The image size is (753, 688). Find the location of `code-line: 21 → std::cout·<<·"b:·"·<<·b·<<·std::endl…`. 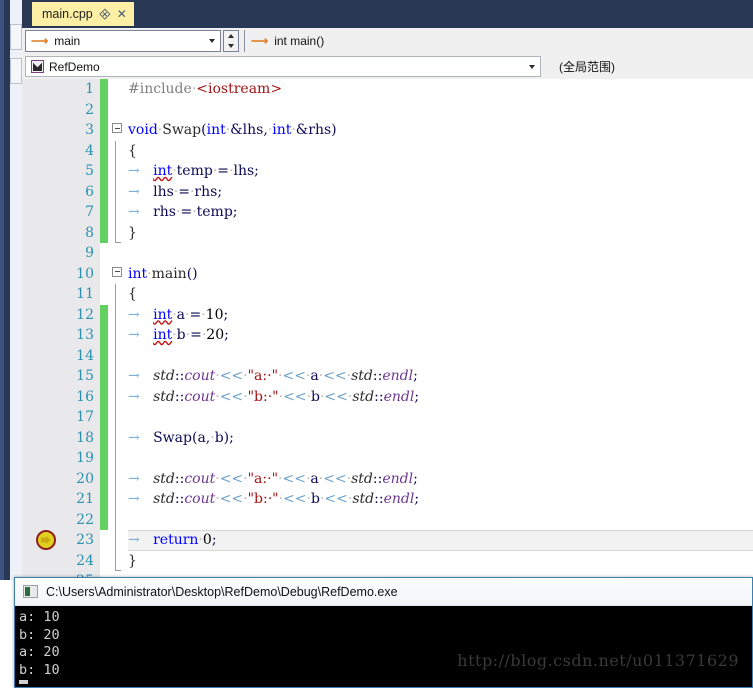

code-line: 21 → std::cout·<<·"b:·"·<<·b·<<·std::endl… is located at coordinates (387, 499).